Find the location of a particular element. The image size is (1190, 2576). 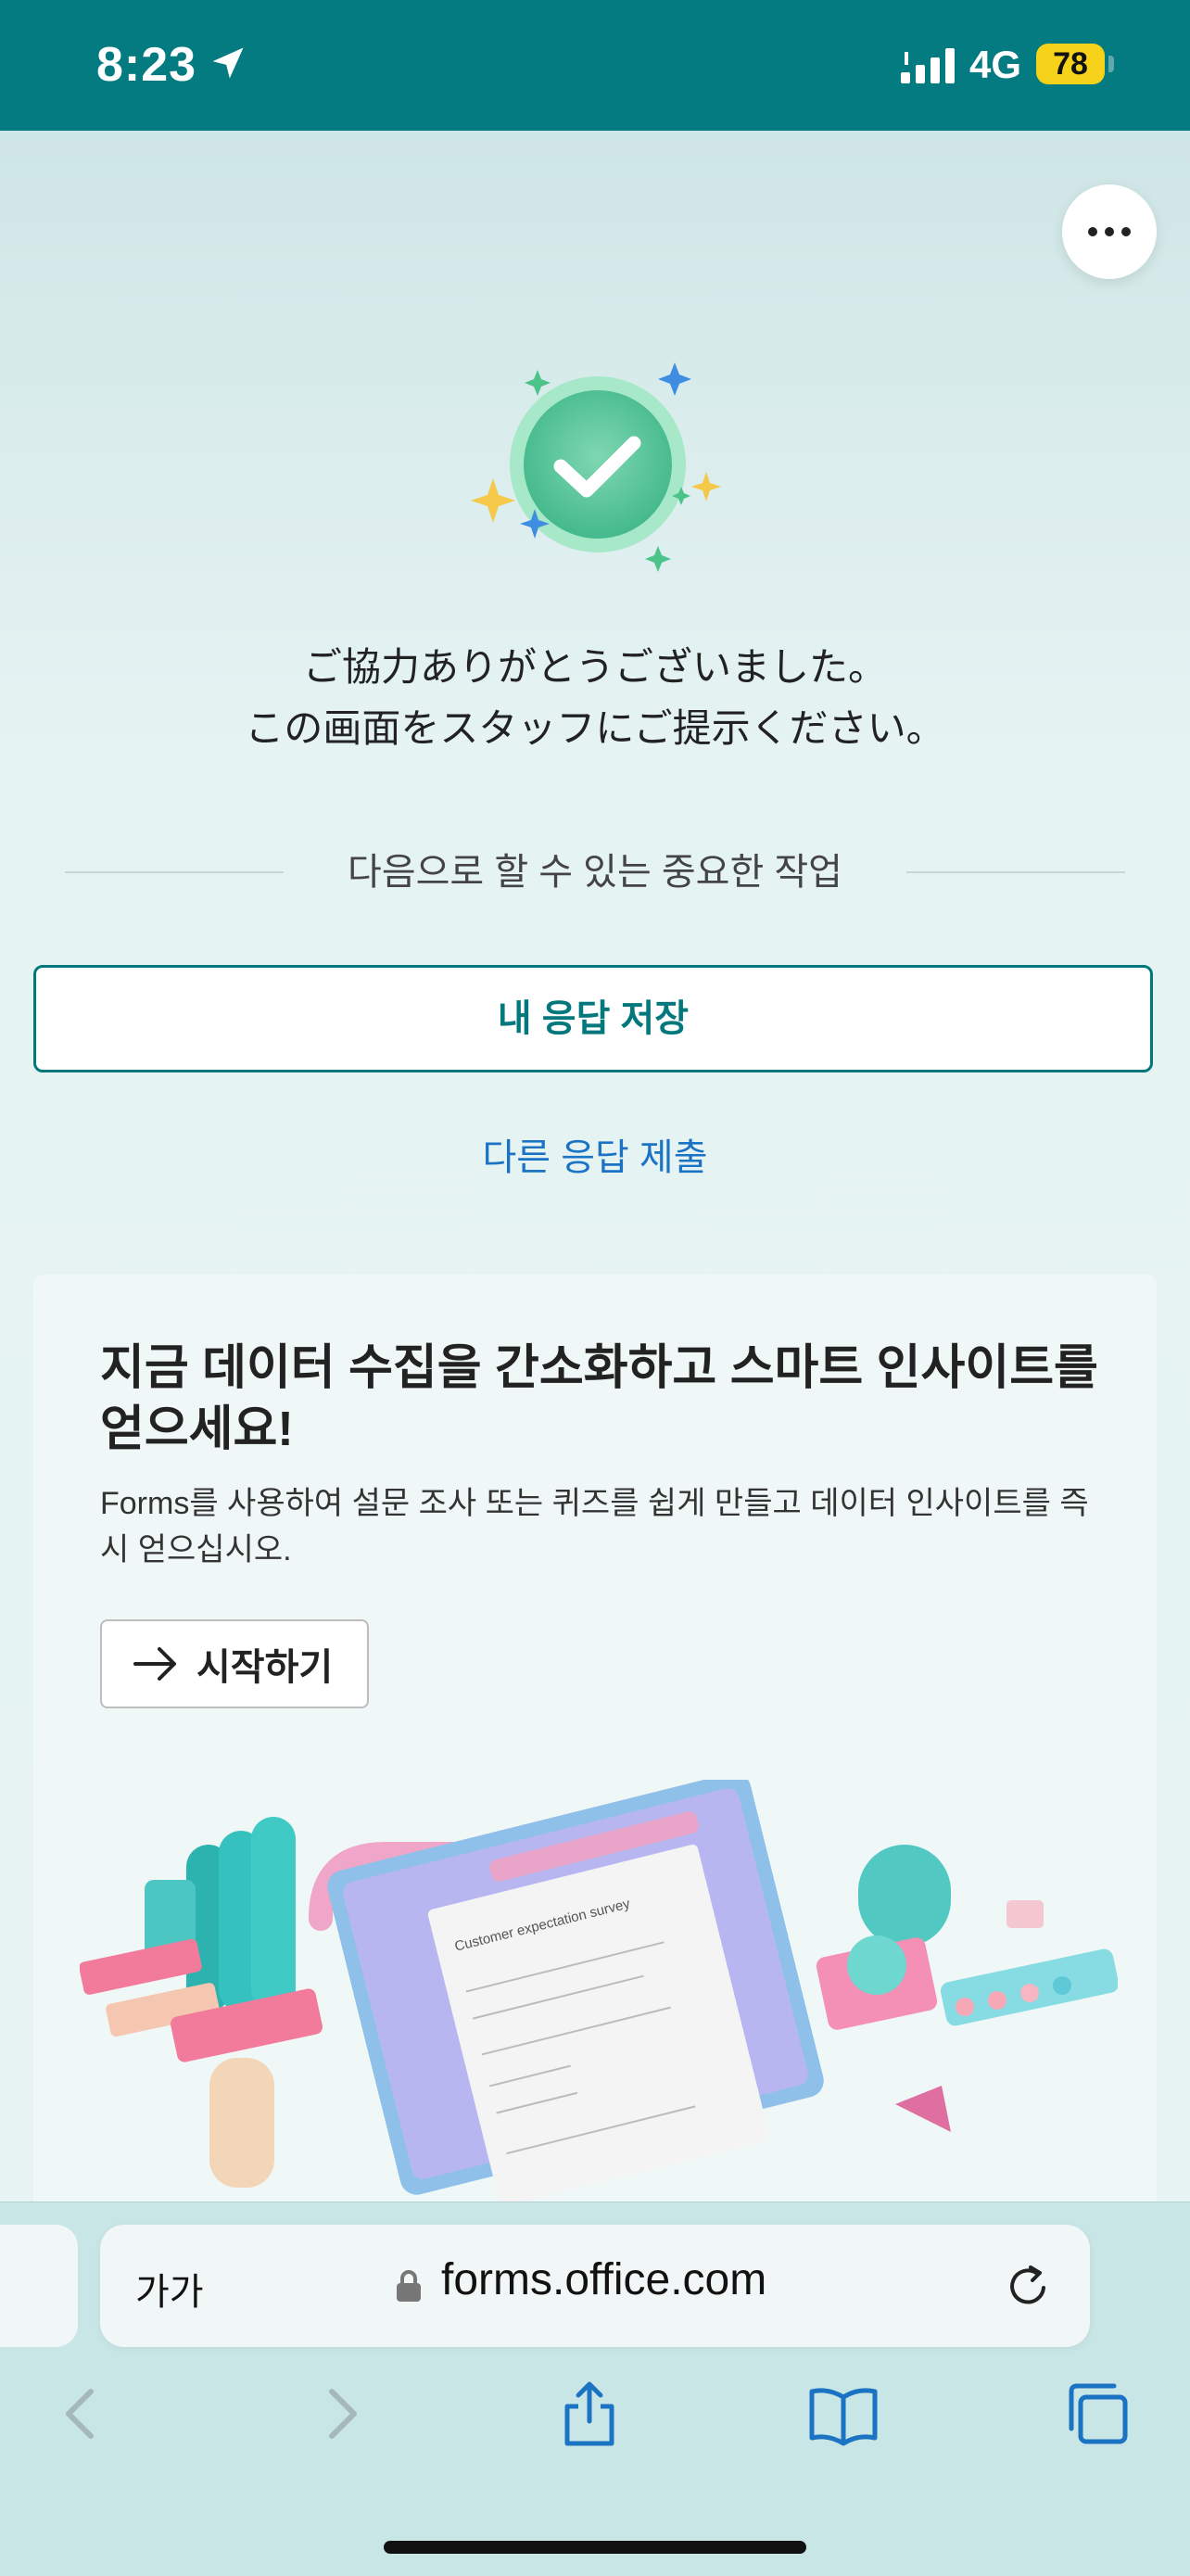

success-check-icon is located at coordinates (596, 467).